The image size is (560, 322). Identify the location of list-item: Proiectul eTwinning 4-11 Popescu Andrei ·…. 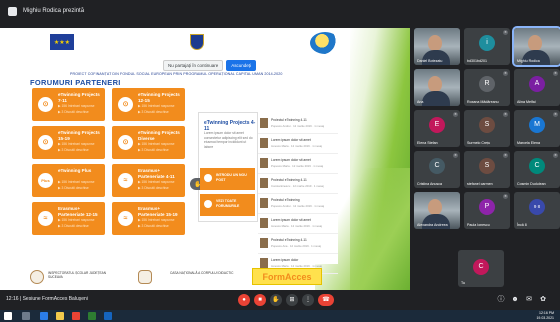
(298, 124).